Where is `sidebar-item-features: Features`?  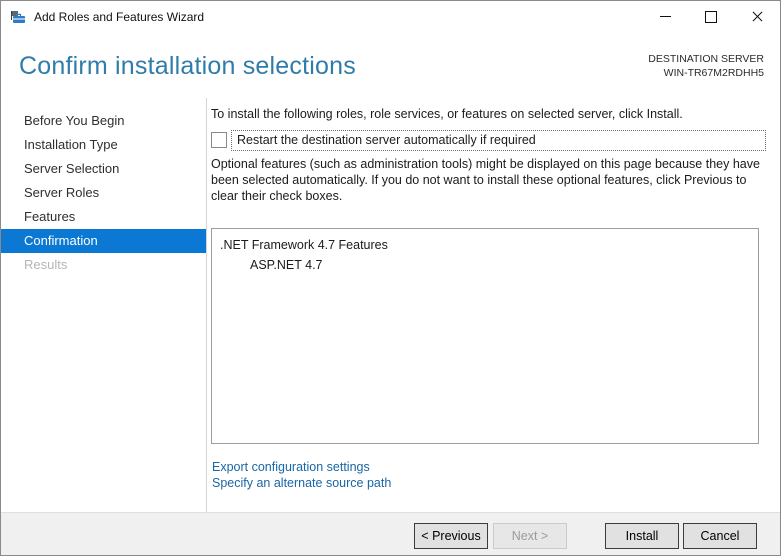
sidebar-item-features: Features is located at coordinates (103, 217).